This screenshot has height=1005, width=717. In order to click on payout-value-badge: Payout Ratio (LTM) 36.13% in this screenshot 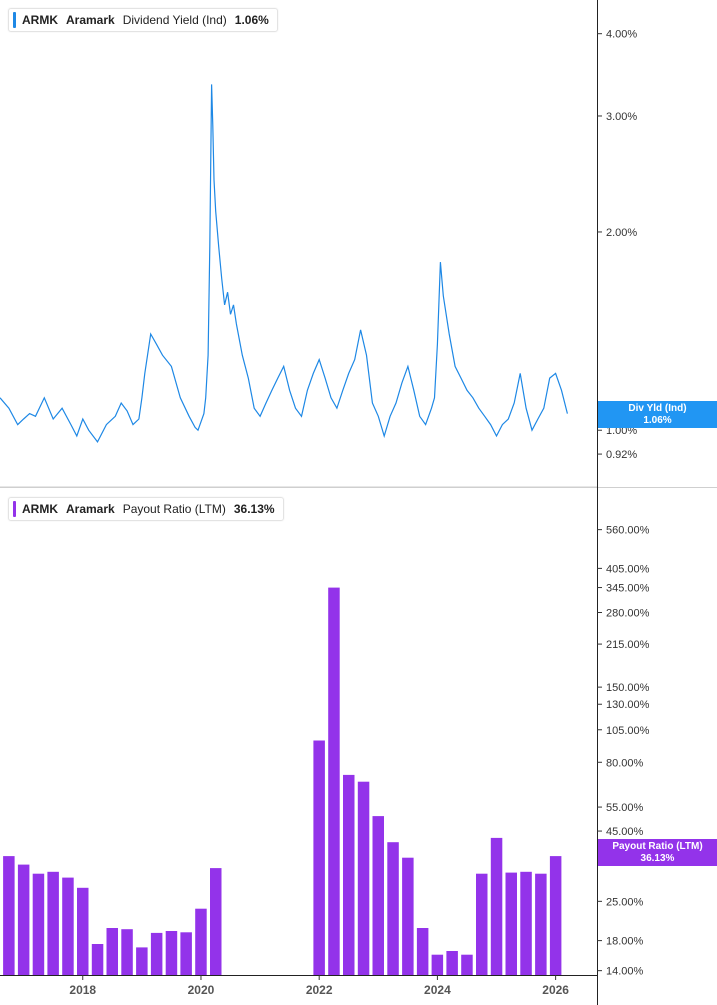, I will do `click(657, 852)`.